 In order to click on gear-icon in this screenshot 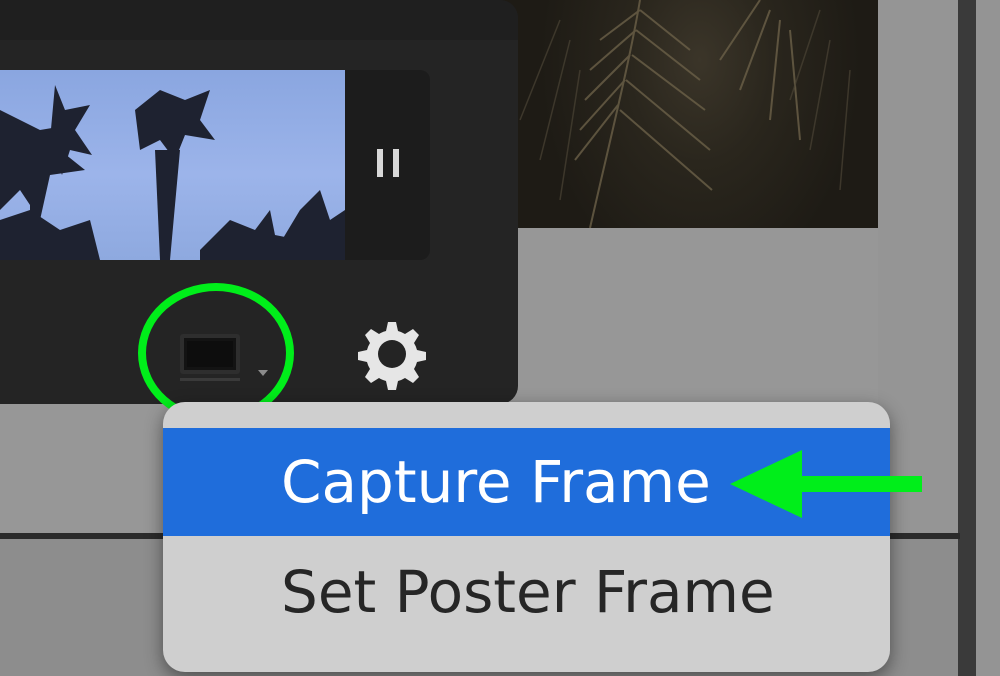, I will do `click(392, 356)`.